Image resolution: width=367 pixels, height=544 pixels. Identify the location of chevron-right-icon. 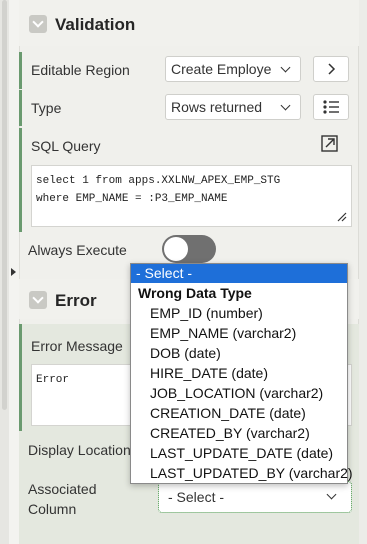
(332, 69).